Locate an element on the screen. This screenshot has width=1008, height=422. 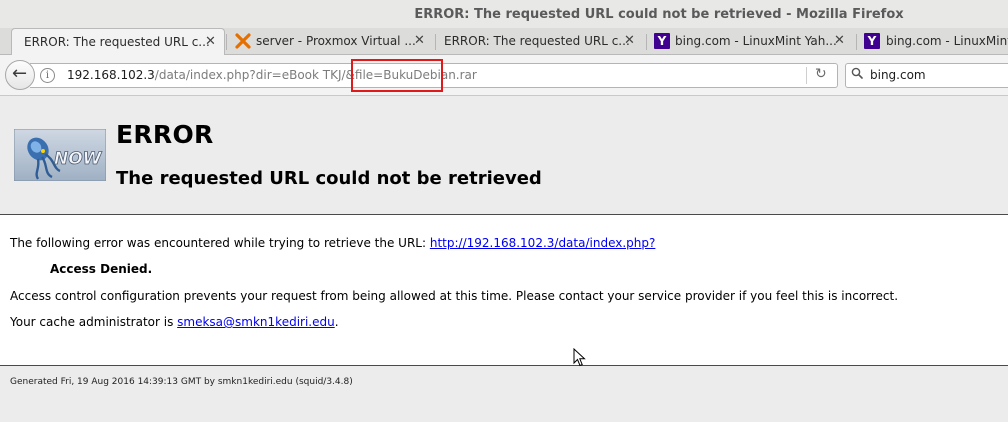
tab-bing-1: Y bing.com - LinuxMint Yah... ✕ is located at coordinates (751, 41).